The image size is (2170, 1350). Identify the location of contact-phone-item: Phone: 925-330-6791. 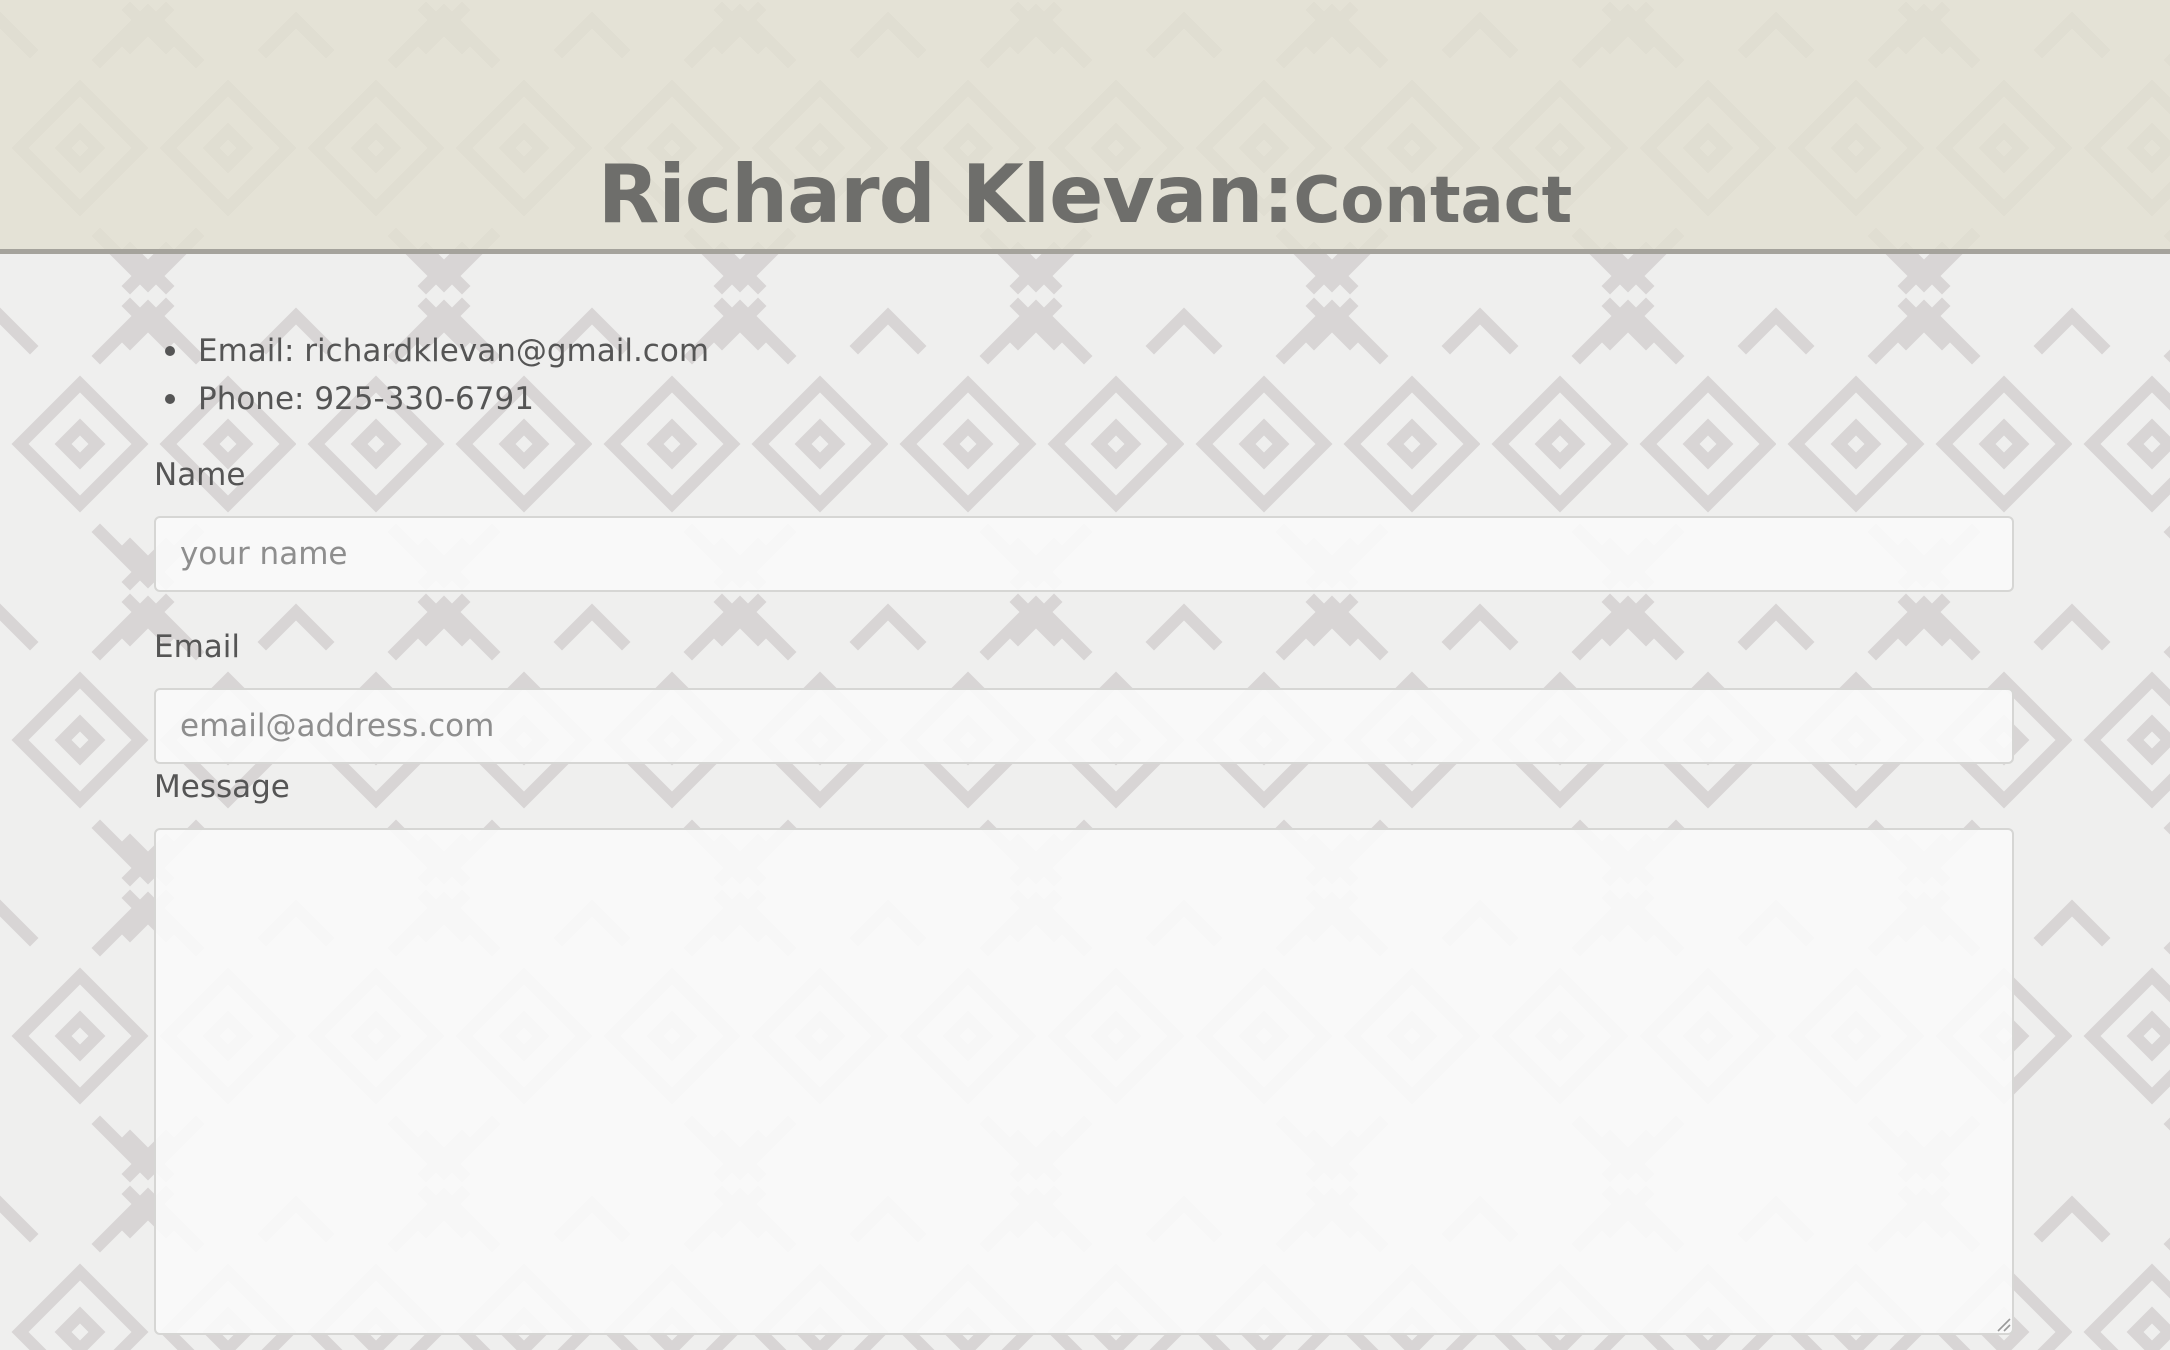
(437, 399).